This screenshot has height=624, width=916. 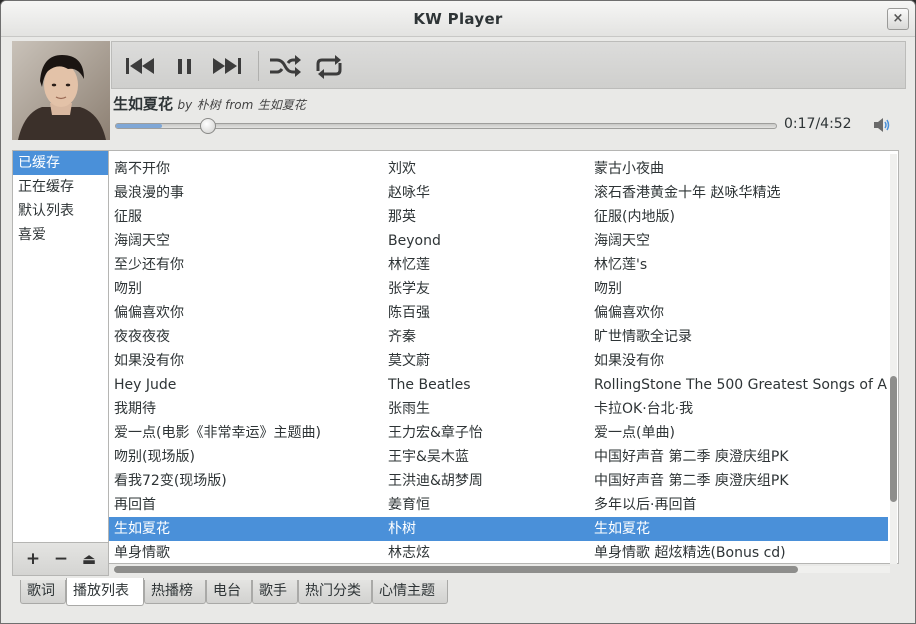 I want to click on eject-icon: ⏏, so click(x=89, y=559).